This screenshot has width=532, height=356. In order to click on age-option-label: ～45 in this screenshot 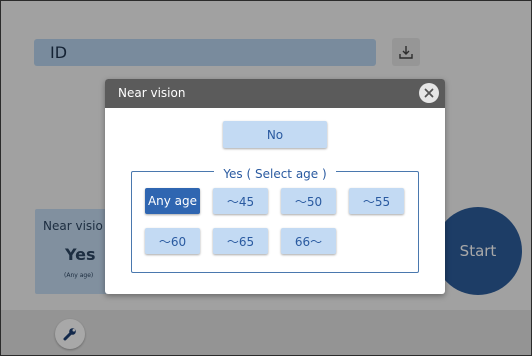, I will do `click(240, 201)`.